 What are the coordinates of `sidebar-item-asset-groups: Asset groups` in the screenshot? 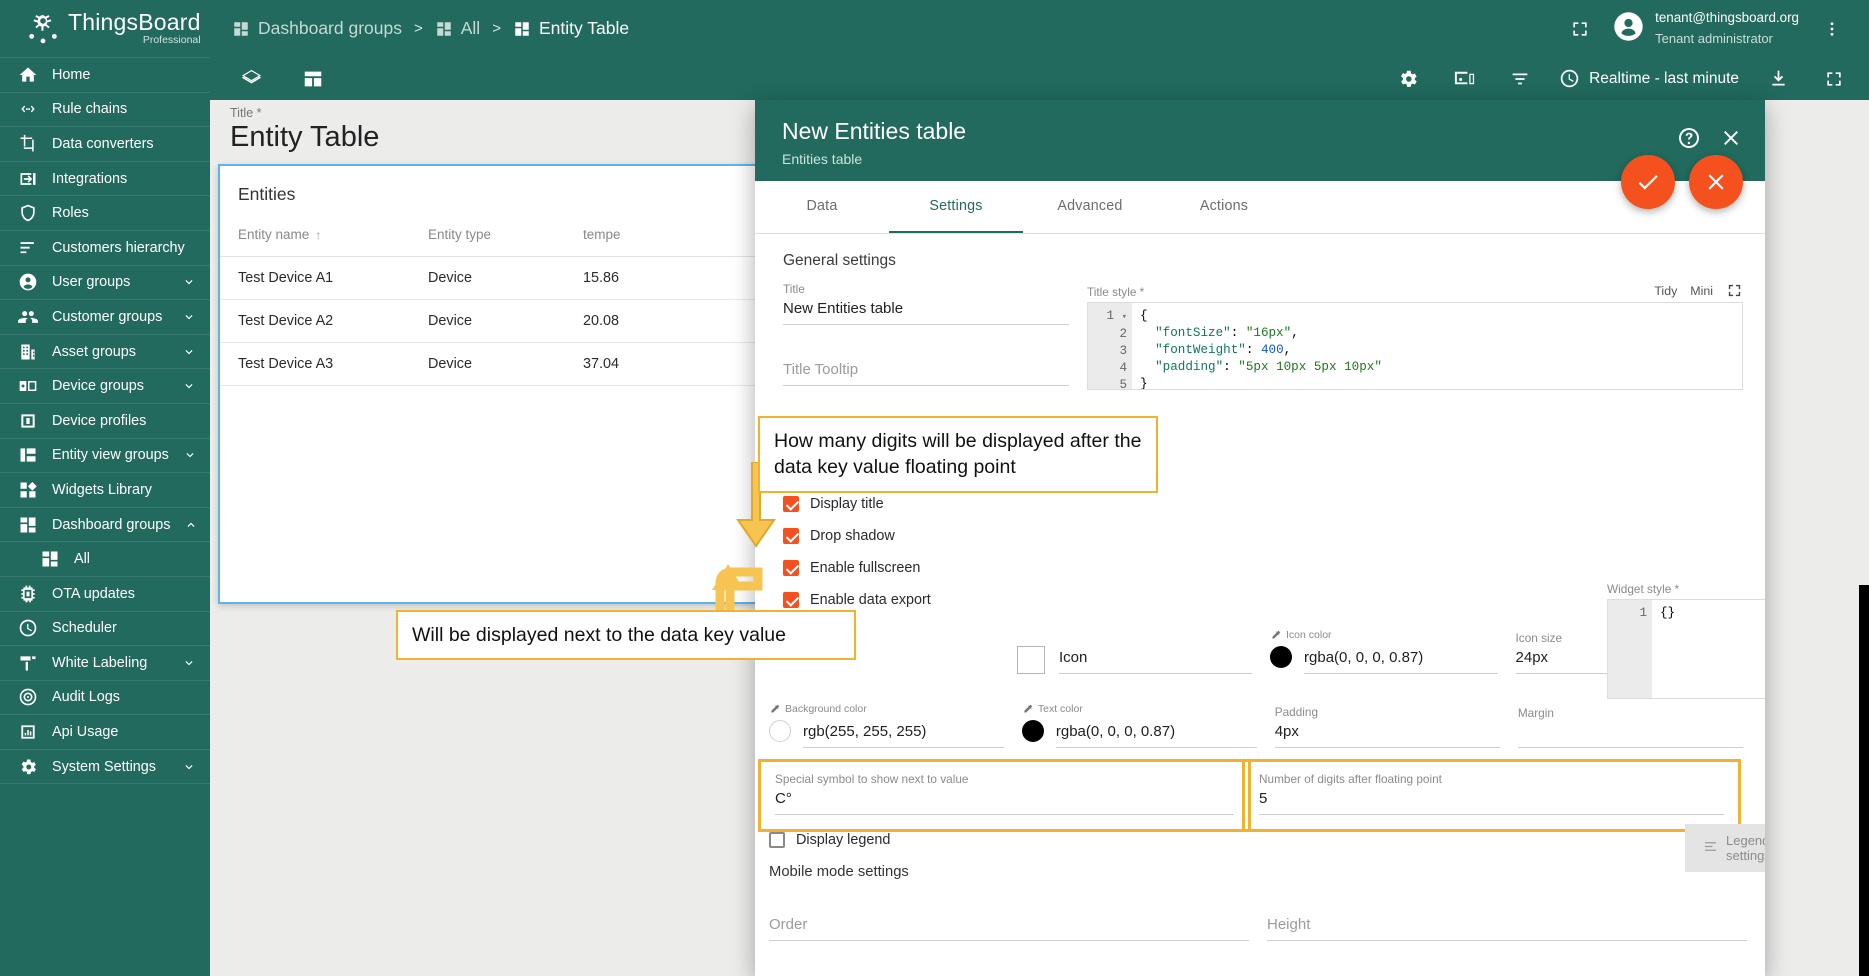 It's located at (105, 352).